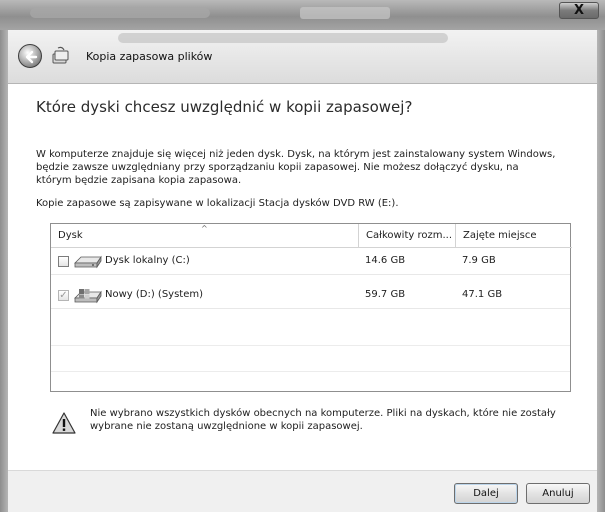  Describe the element at coordinates (601, 271) in the screenshot. I see `window-frame-right` at that location.